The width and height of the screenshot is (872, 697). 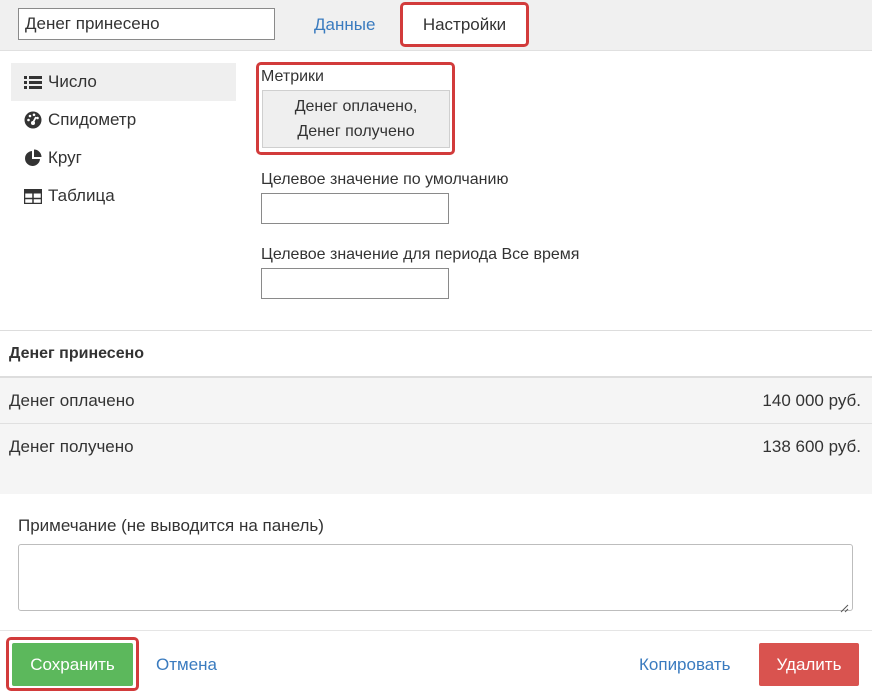 I want to click on tab-data: Данные, so click(x=344, y=25).